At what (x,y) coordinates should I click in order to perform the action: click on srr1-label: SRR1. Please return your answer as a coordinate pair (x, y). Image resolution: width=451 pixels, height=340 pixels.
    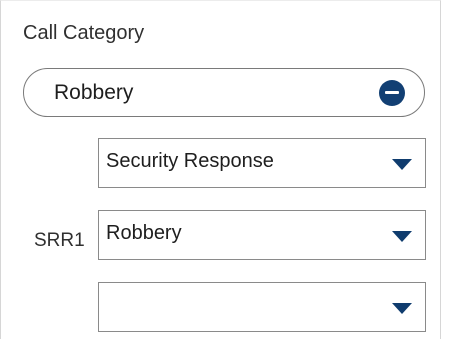
    Looking at the image, I should click on (59, 240).